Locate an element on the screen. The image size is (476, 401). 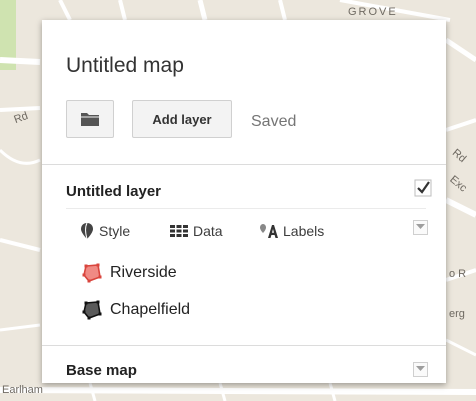
save-status: Saved is located at coordinates (274, 121).